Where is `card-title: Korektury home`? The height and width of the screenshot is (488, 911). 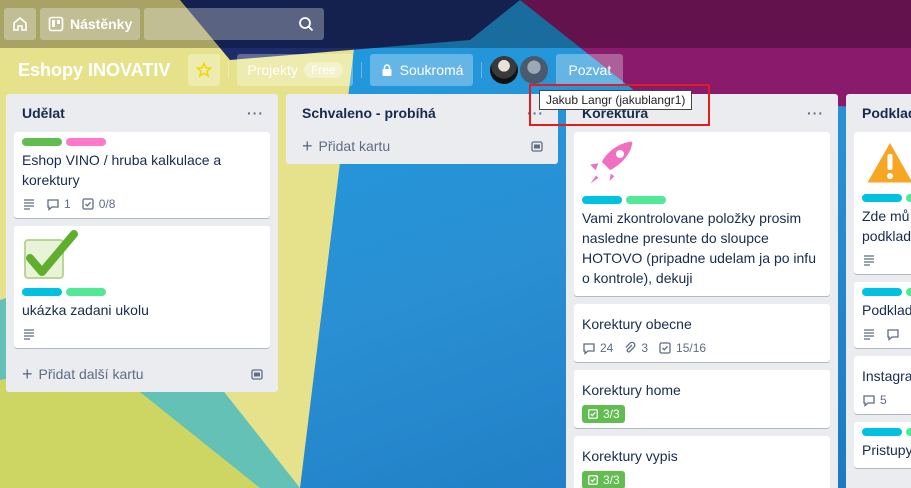
card-title: Korektury home is located at coordinates (631, 390).